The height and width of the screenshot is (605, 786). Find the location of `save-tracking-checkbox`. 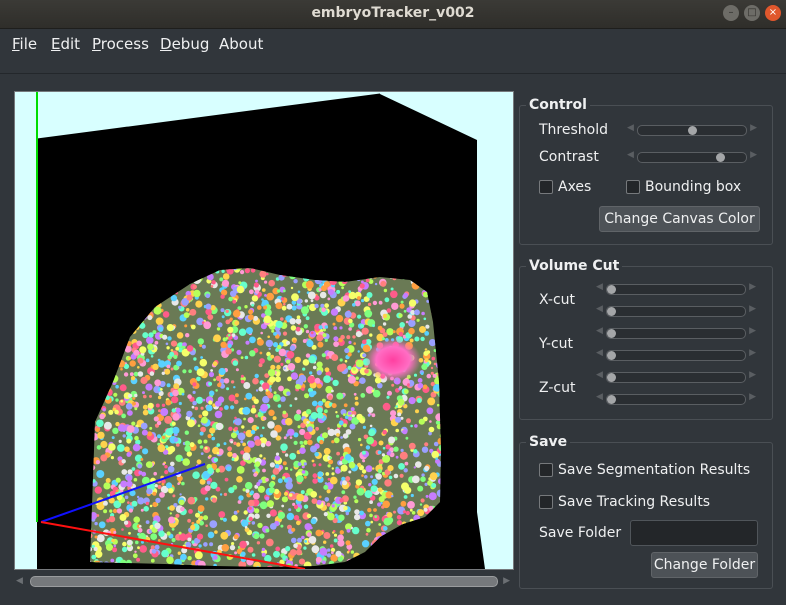

save-tracking-checkbox is located at coordinates (546, 502).